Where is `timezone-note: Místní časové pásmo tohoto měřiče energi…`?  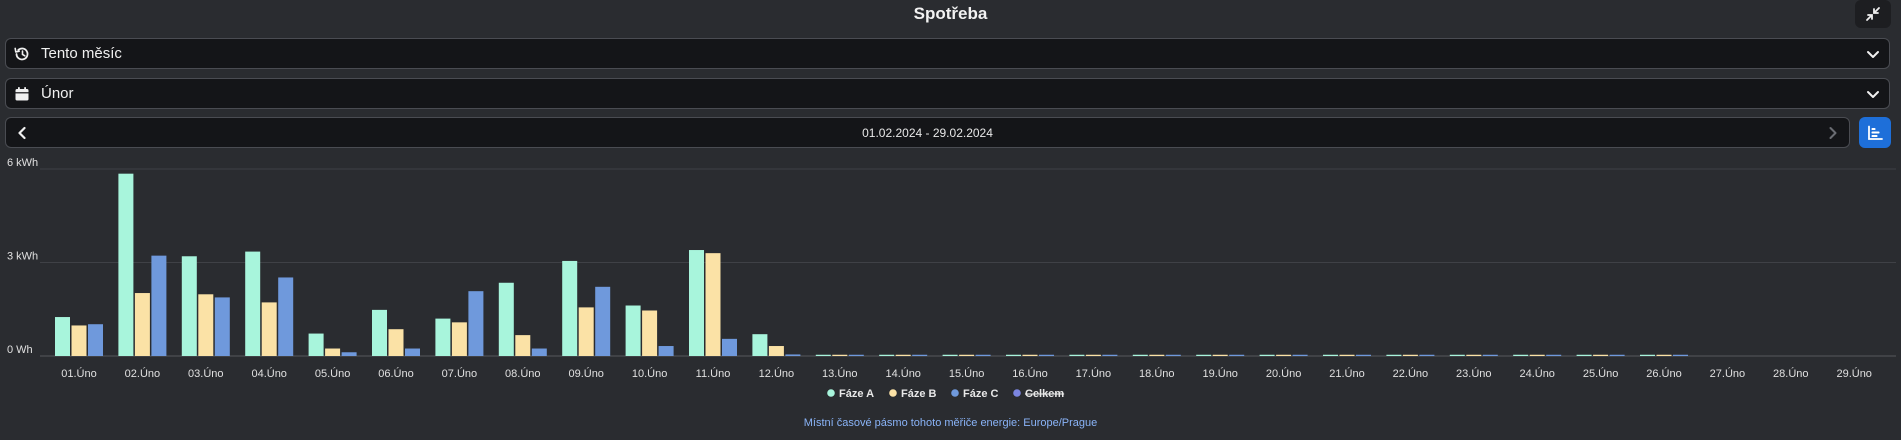
timezone-note: Místní časové pásmo tohoto měřiče energi… is located at coordinates (950, 423).